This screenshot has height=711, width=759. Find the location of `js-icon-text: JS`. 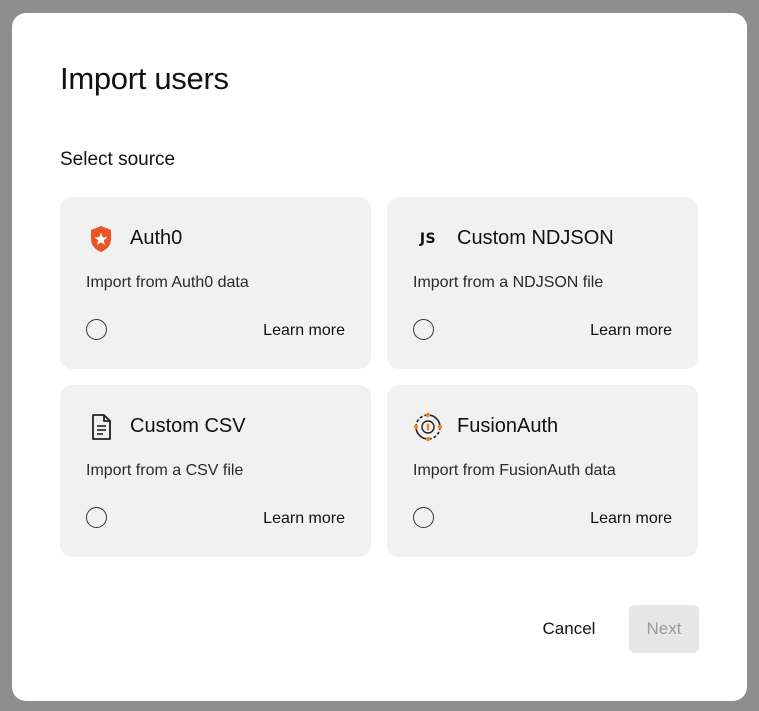

js-icon-text: JS is located at coordinates (428, 239).